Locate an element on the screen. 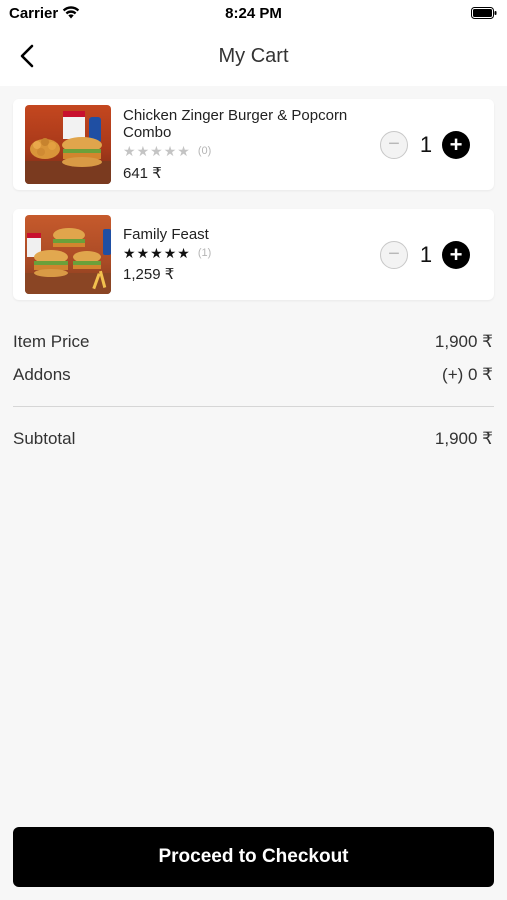  subtotal-value: 1,900 ₹ is located at coordinates (463, 438).